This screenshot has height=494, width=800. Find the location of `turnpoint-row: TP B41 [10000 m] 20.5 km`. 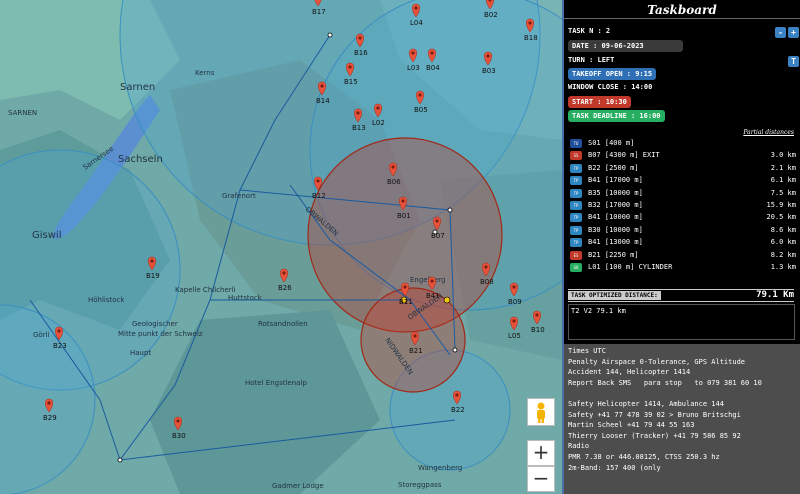

turnpoint-row: TP B41 [10000 m] 20.5 km is located at coordinates (683, 217).